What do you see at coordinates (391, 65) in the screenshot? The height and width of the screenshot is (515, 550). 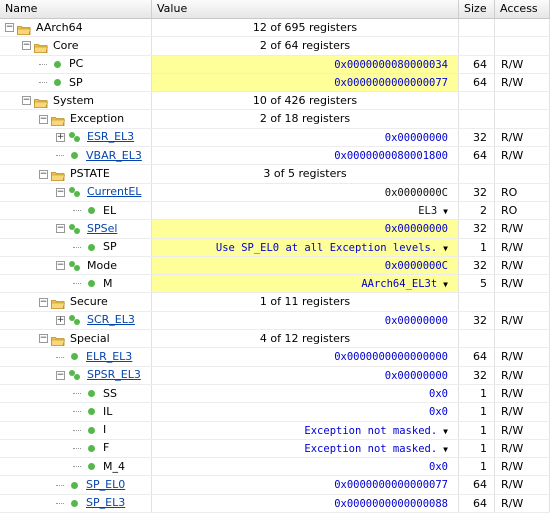 I see `register-value: 0x0000000080000034` at bounding box center [391, 65].